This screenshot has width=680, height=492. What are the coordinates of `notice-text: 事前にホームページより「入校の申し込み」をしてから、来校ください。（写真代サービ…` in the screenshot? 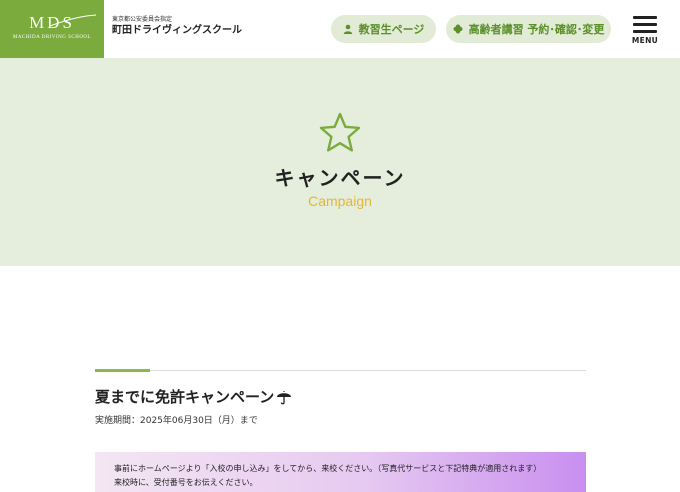 It's located at (328, 468).